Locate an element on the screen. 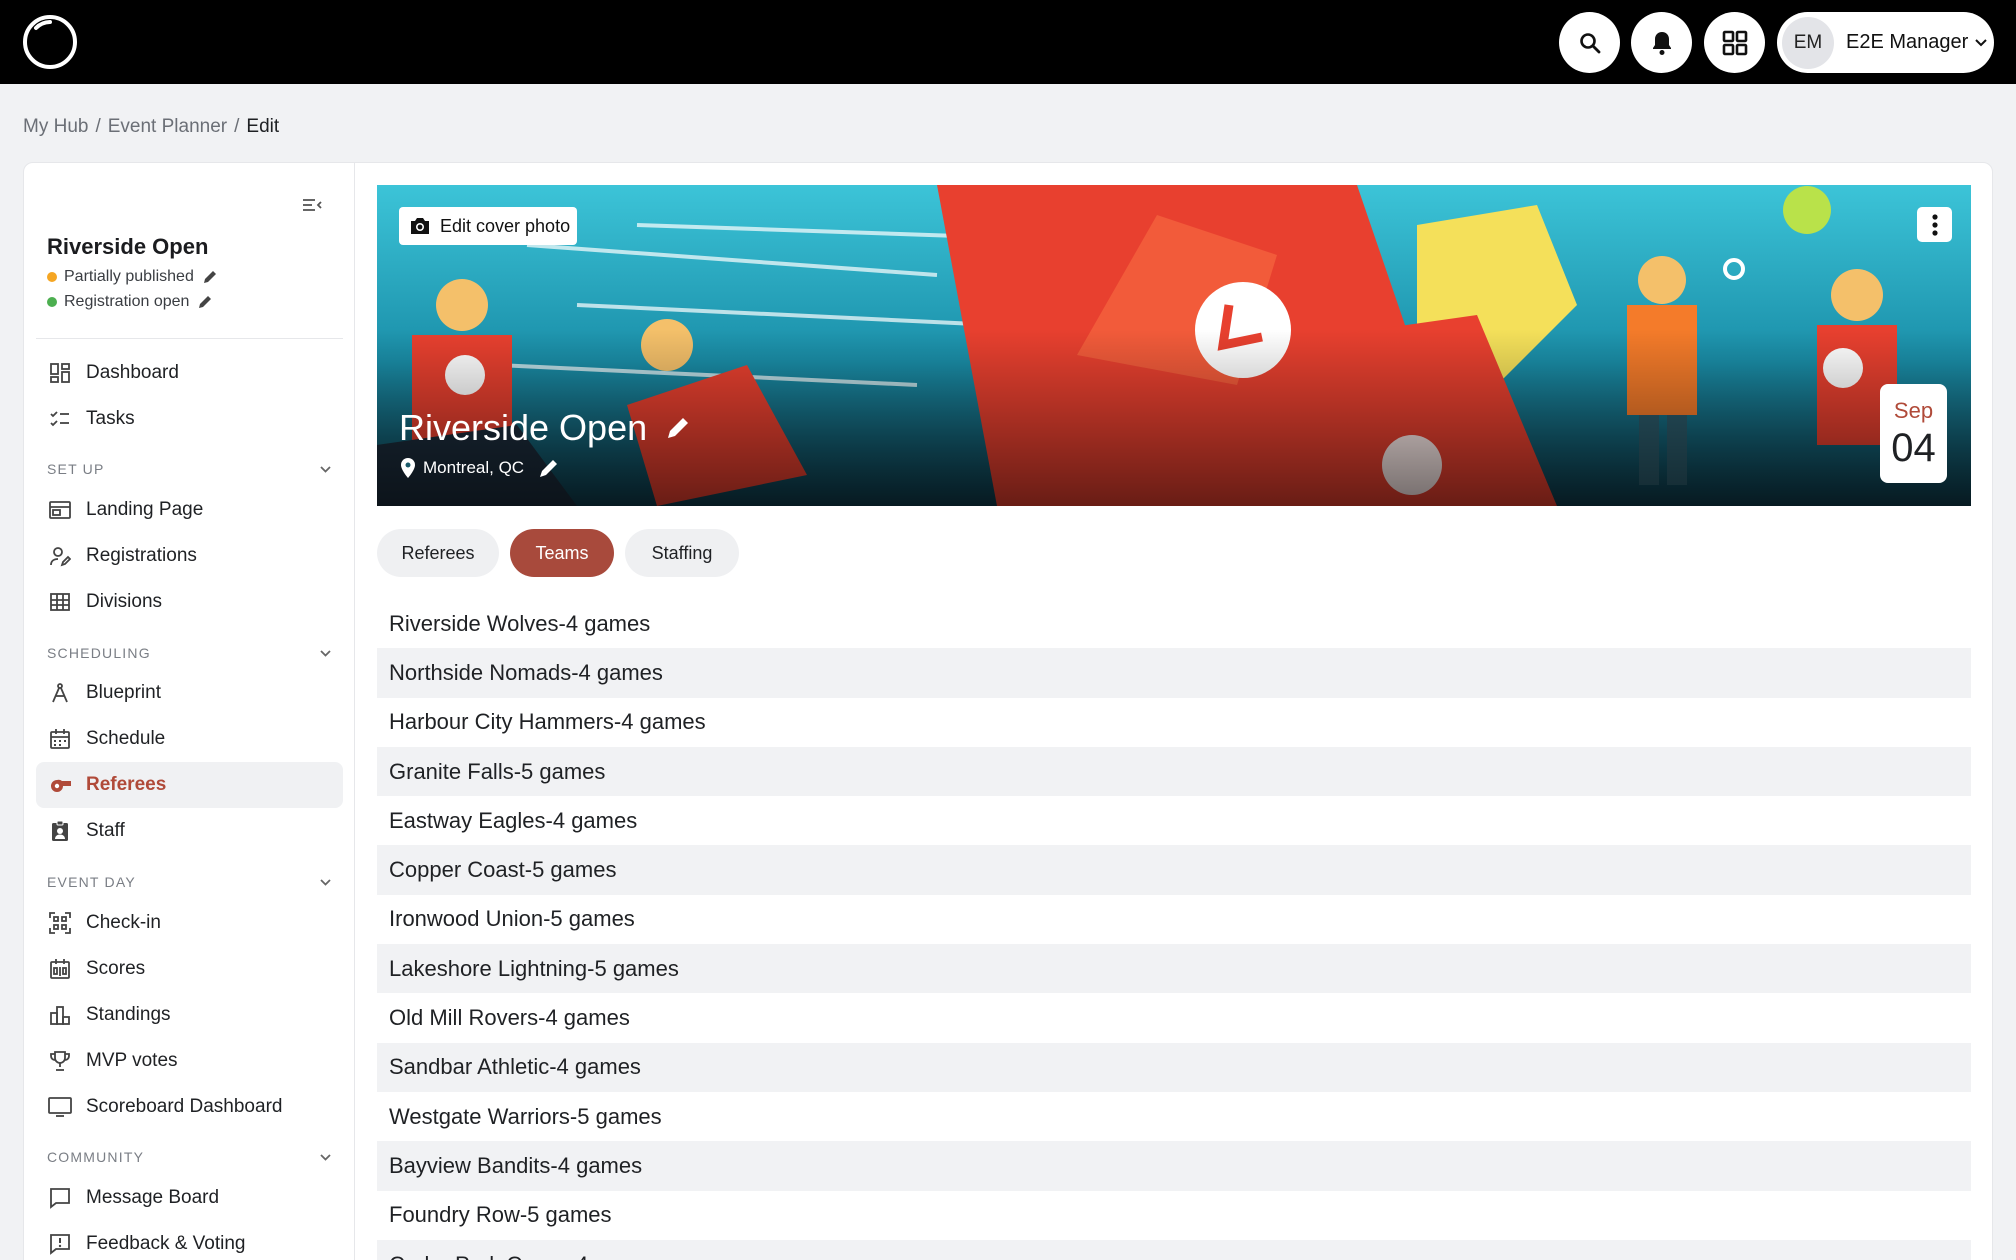 The width and height of the screenshot is (2016, 1260). table-grid-icon is located at coordinates (60, 602).